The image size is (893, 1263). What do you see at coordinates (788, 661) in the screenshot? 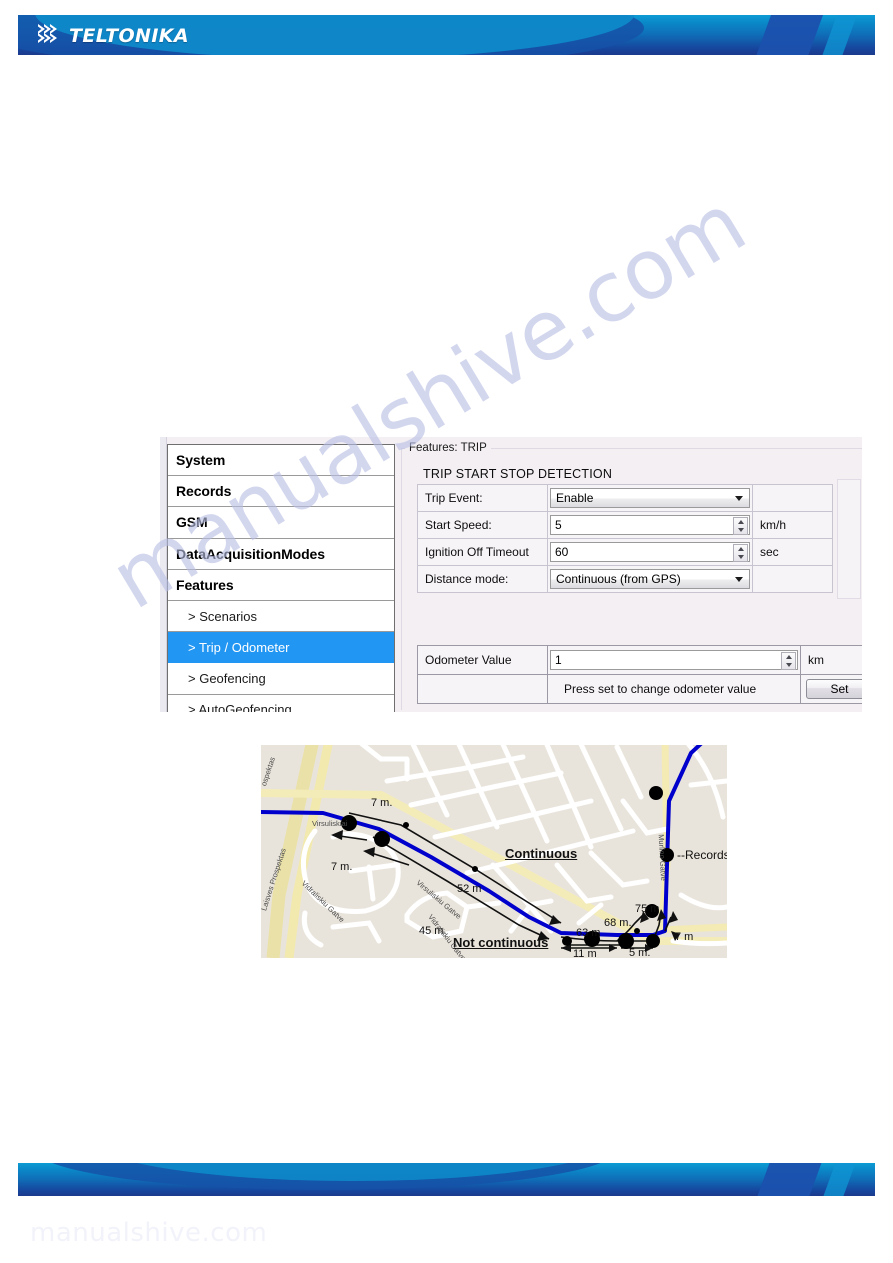
I see `odometer-stepper` at bounding box center [788, 661].